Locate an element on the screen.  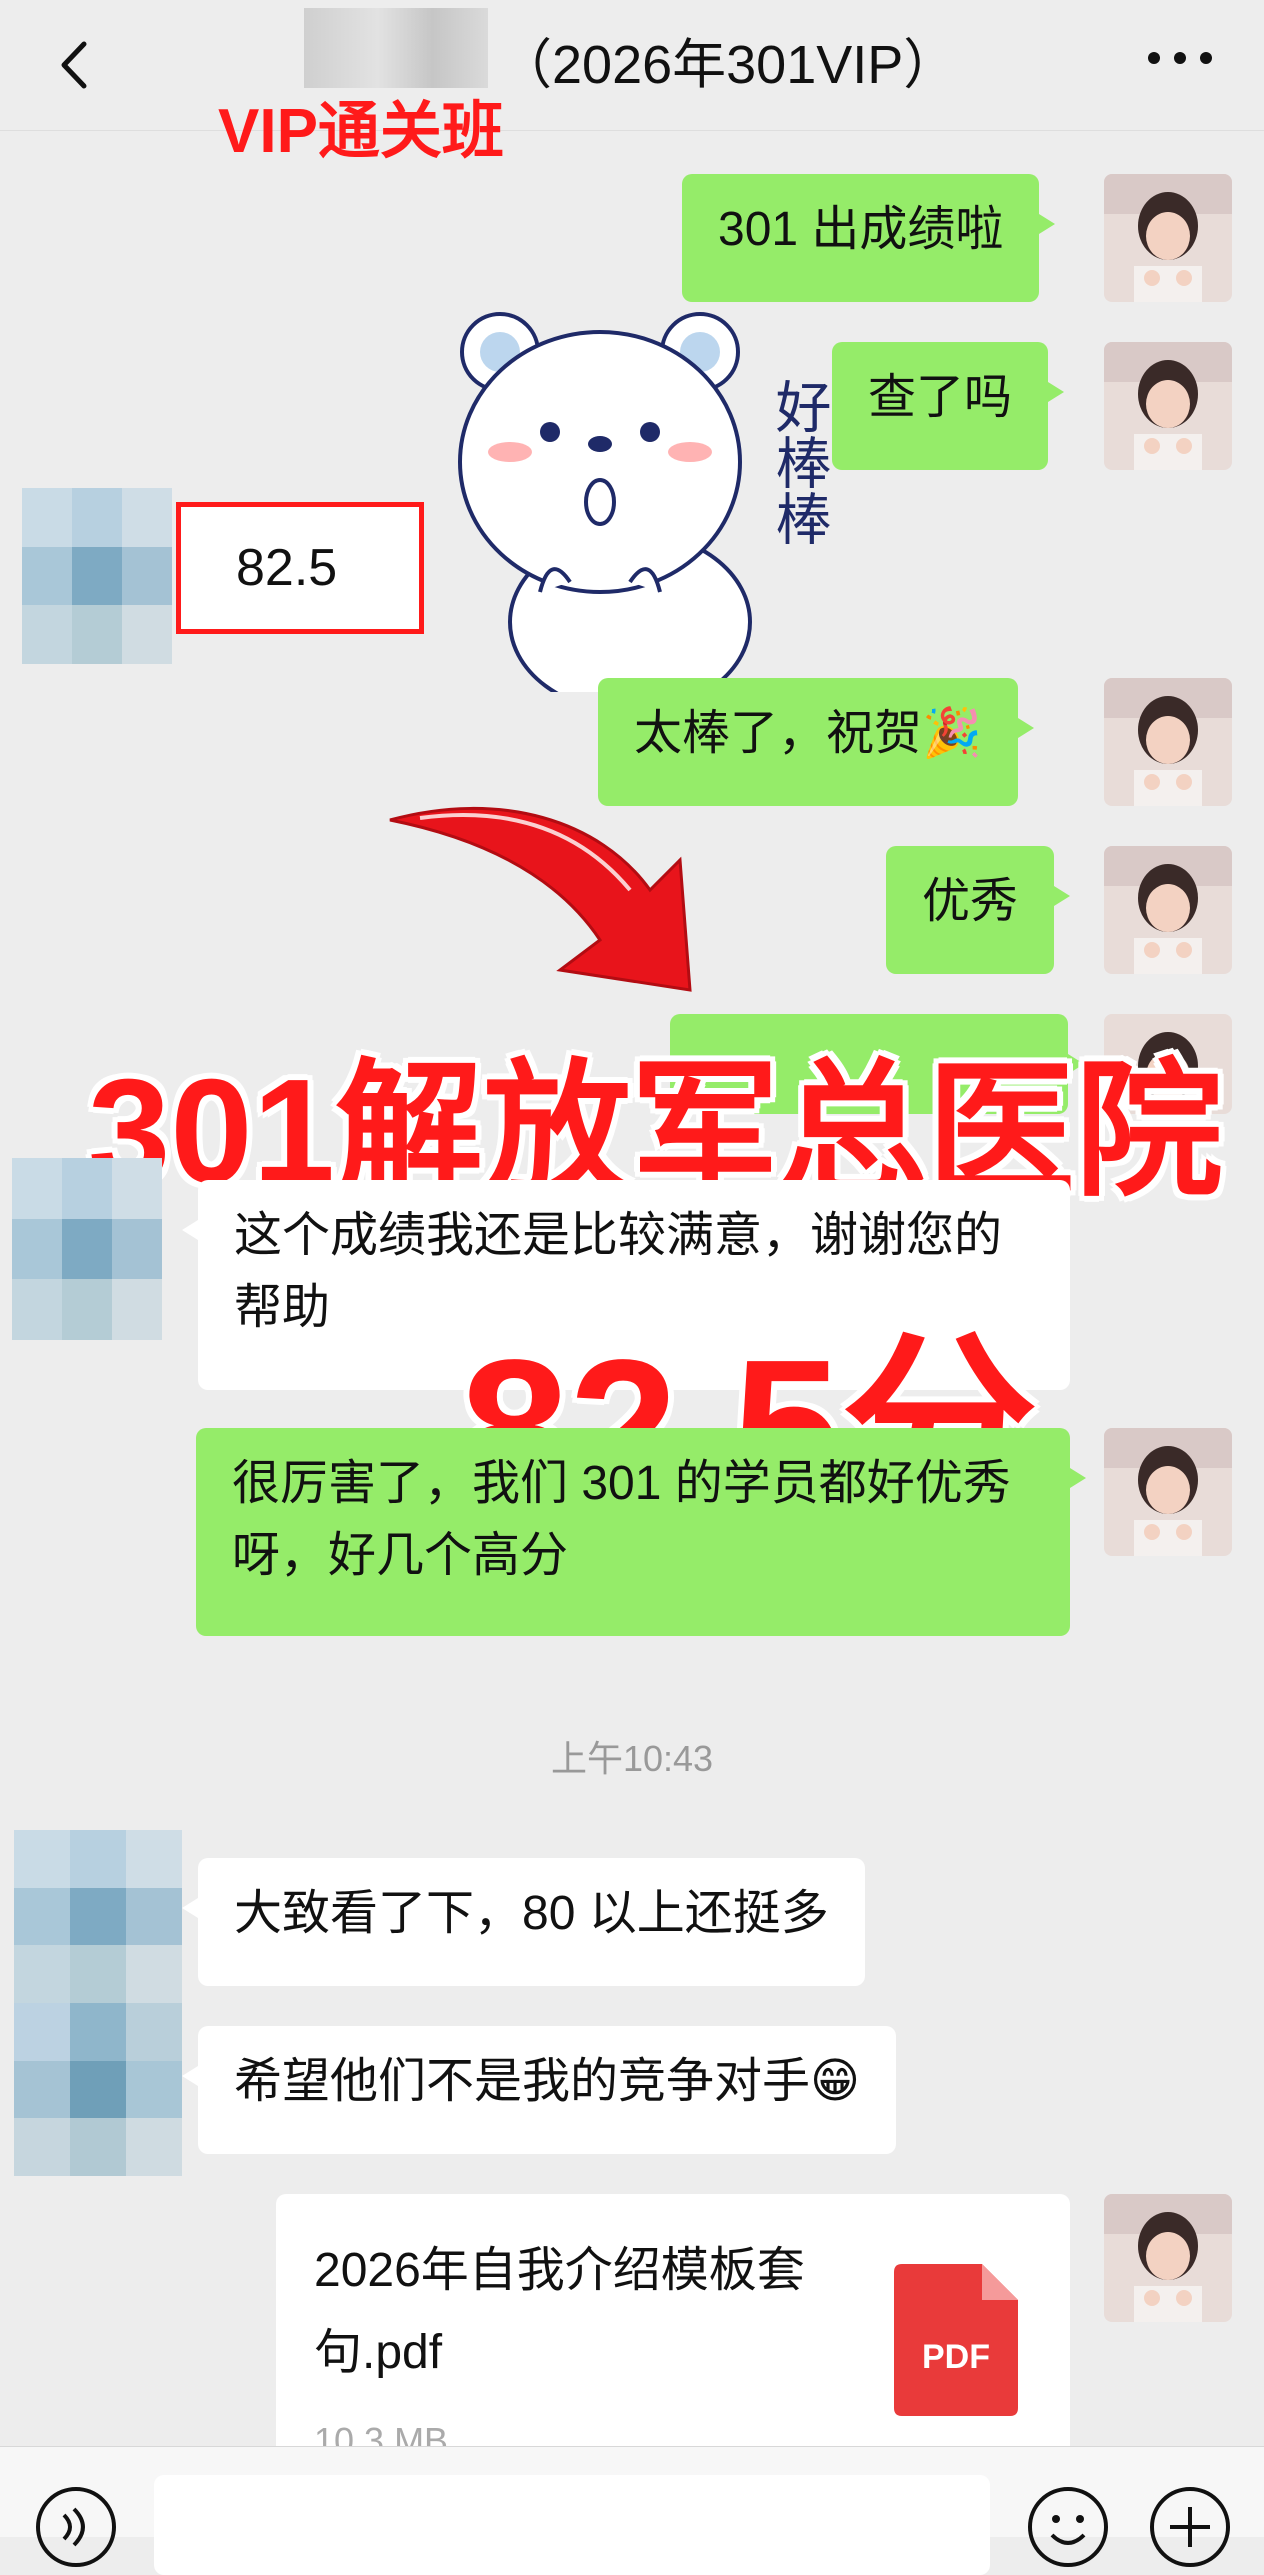
voice-icon is located at coordinates (76, 2527).